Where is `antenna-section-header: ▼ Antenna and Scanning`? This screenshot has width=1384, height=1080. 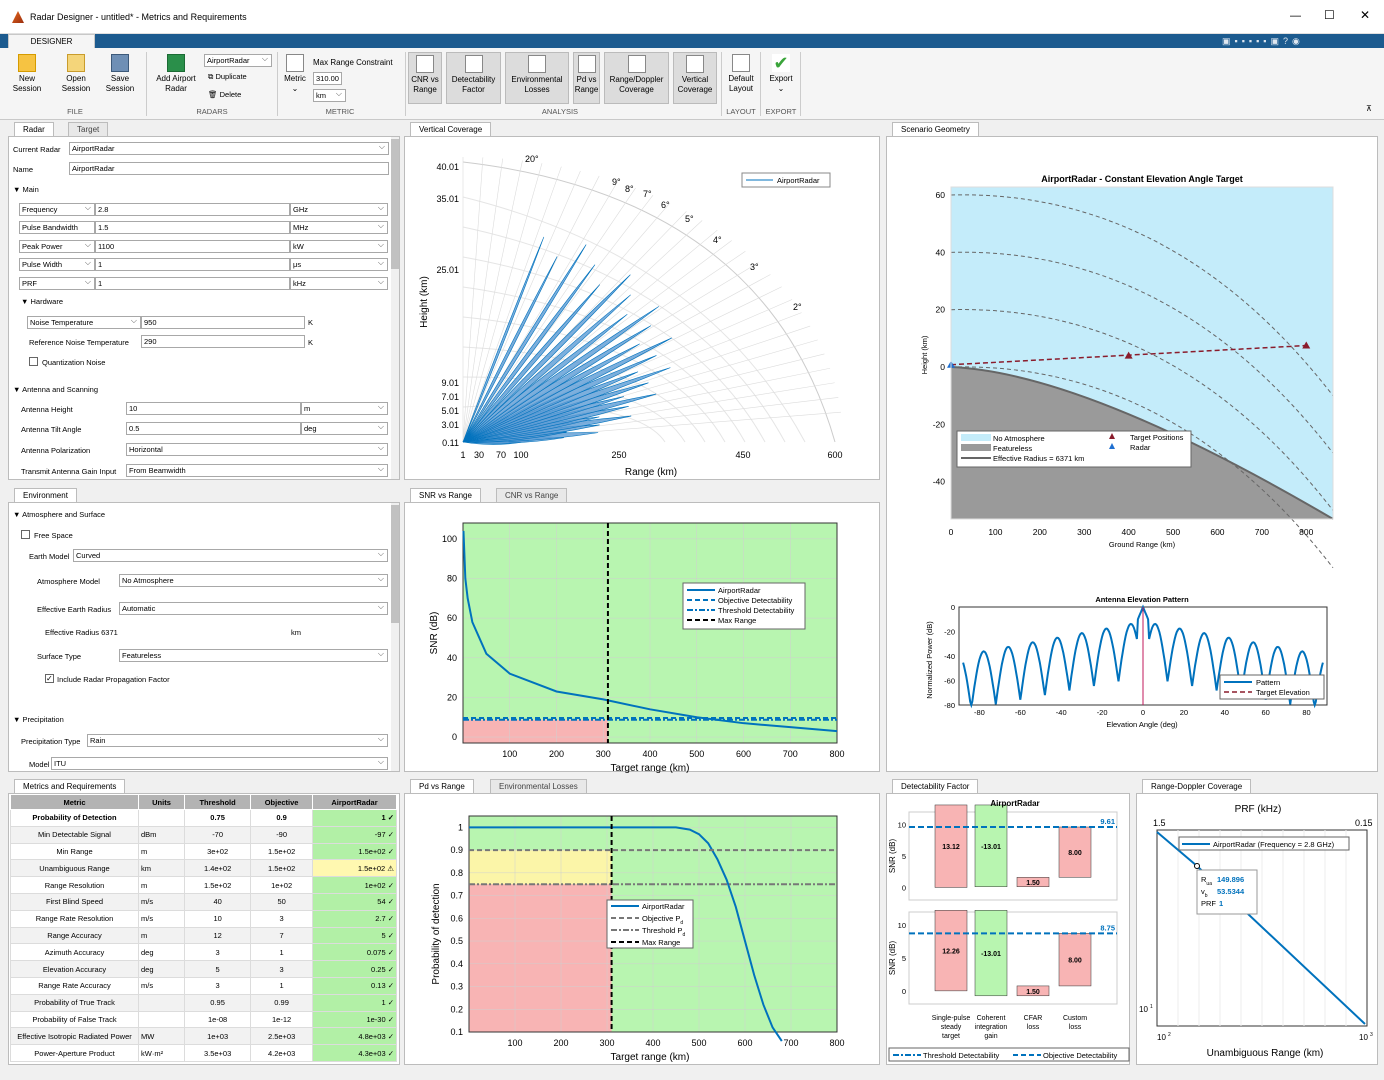 antenna-section-header: ▼ Antenna and Scanning is located at coordinates (55, 389).